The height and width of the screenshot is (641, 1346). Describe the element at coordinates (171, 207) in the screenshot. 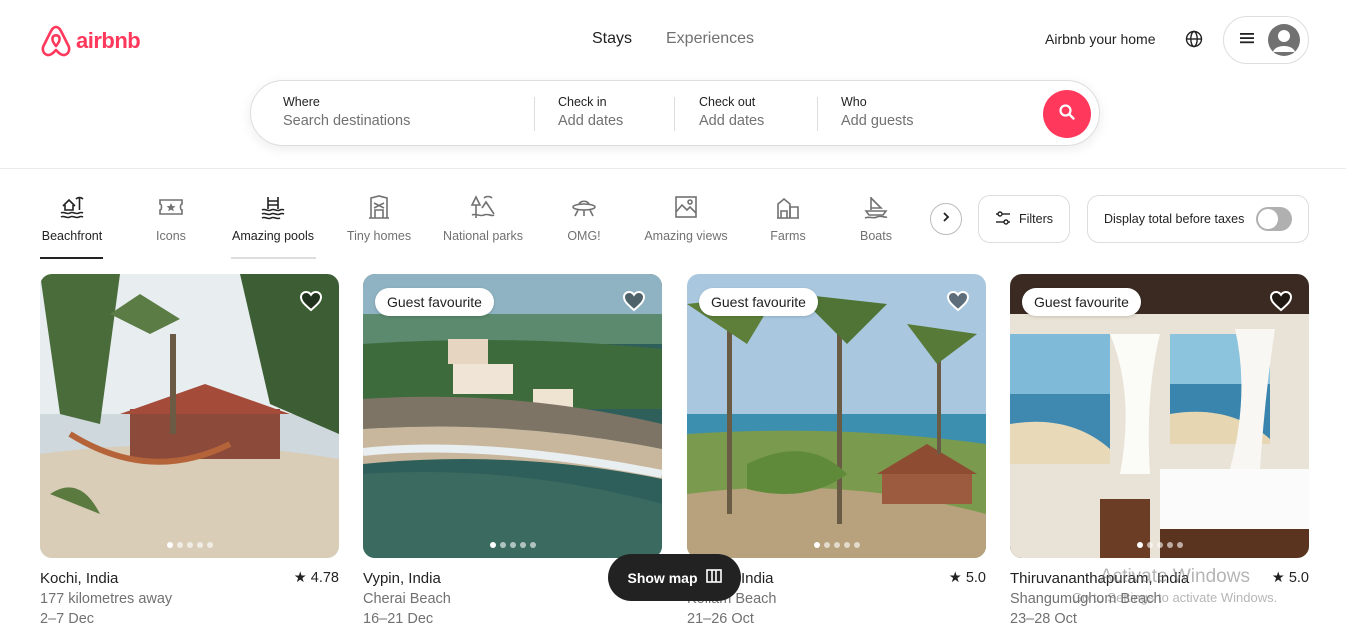

I see `icons-ticket-icon` at that location.